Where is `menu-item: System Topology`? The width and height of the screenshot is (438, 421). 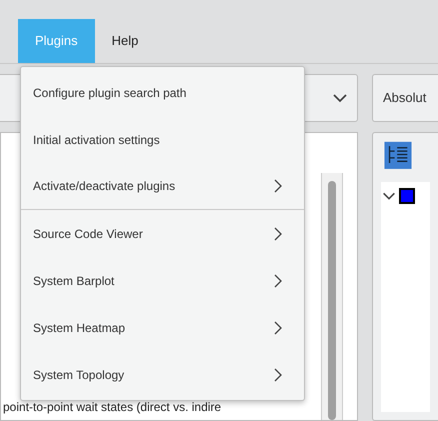 menu-item: System Topology is located at coordinates (162, 374).